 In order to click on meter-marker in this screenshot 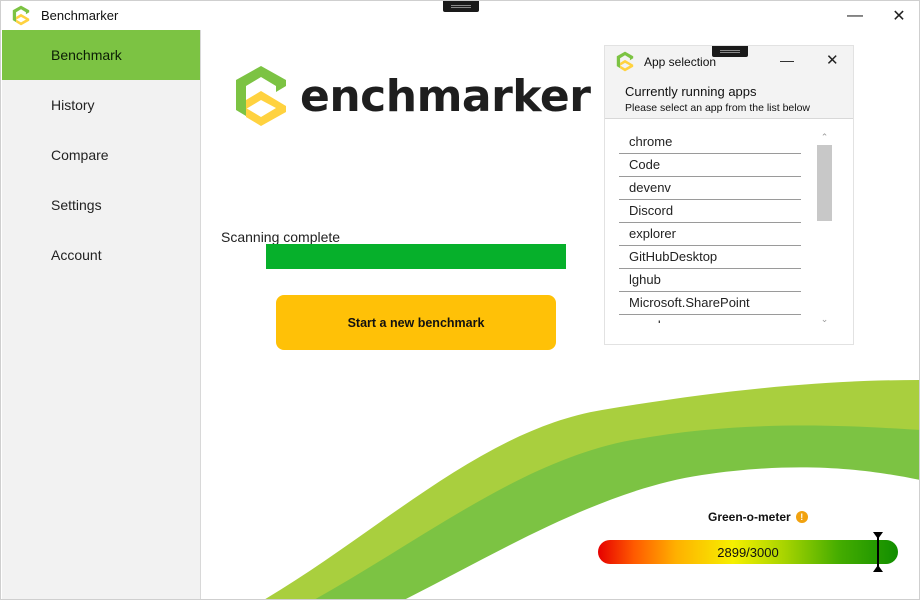, I will do `click(878, 552)`.